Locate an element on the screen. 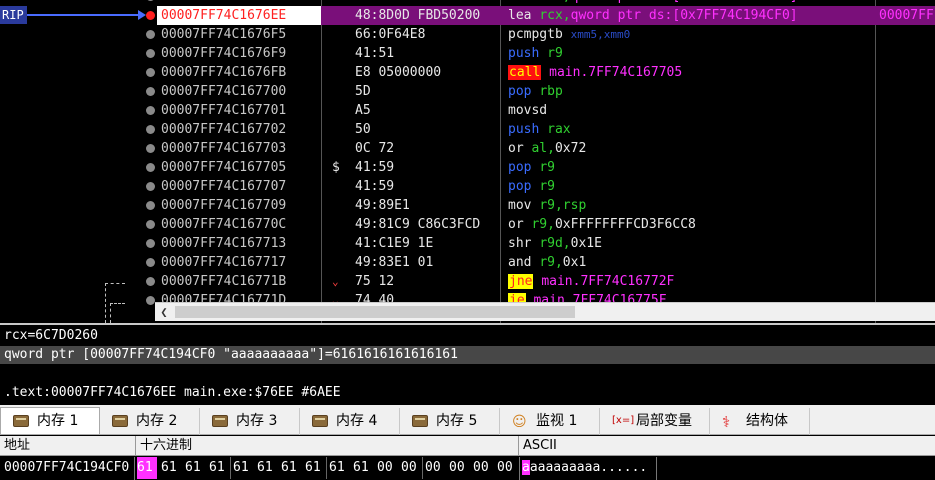 This screenshot has width=935, height=480. column-header-address: 地址 is located at coordinates (68, 446).